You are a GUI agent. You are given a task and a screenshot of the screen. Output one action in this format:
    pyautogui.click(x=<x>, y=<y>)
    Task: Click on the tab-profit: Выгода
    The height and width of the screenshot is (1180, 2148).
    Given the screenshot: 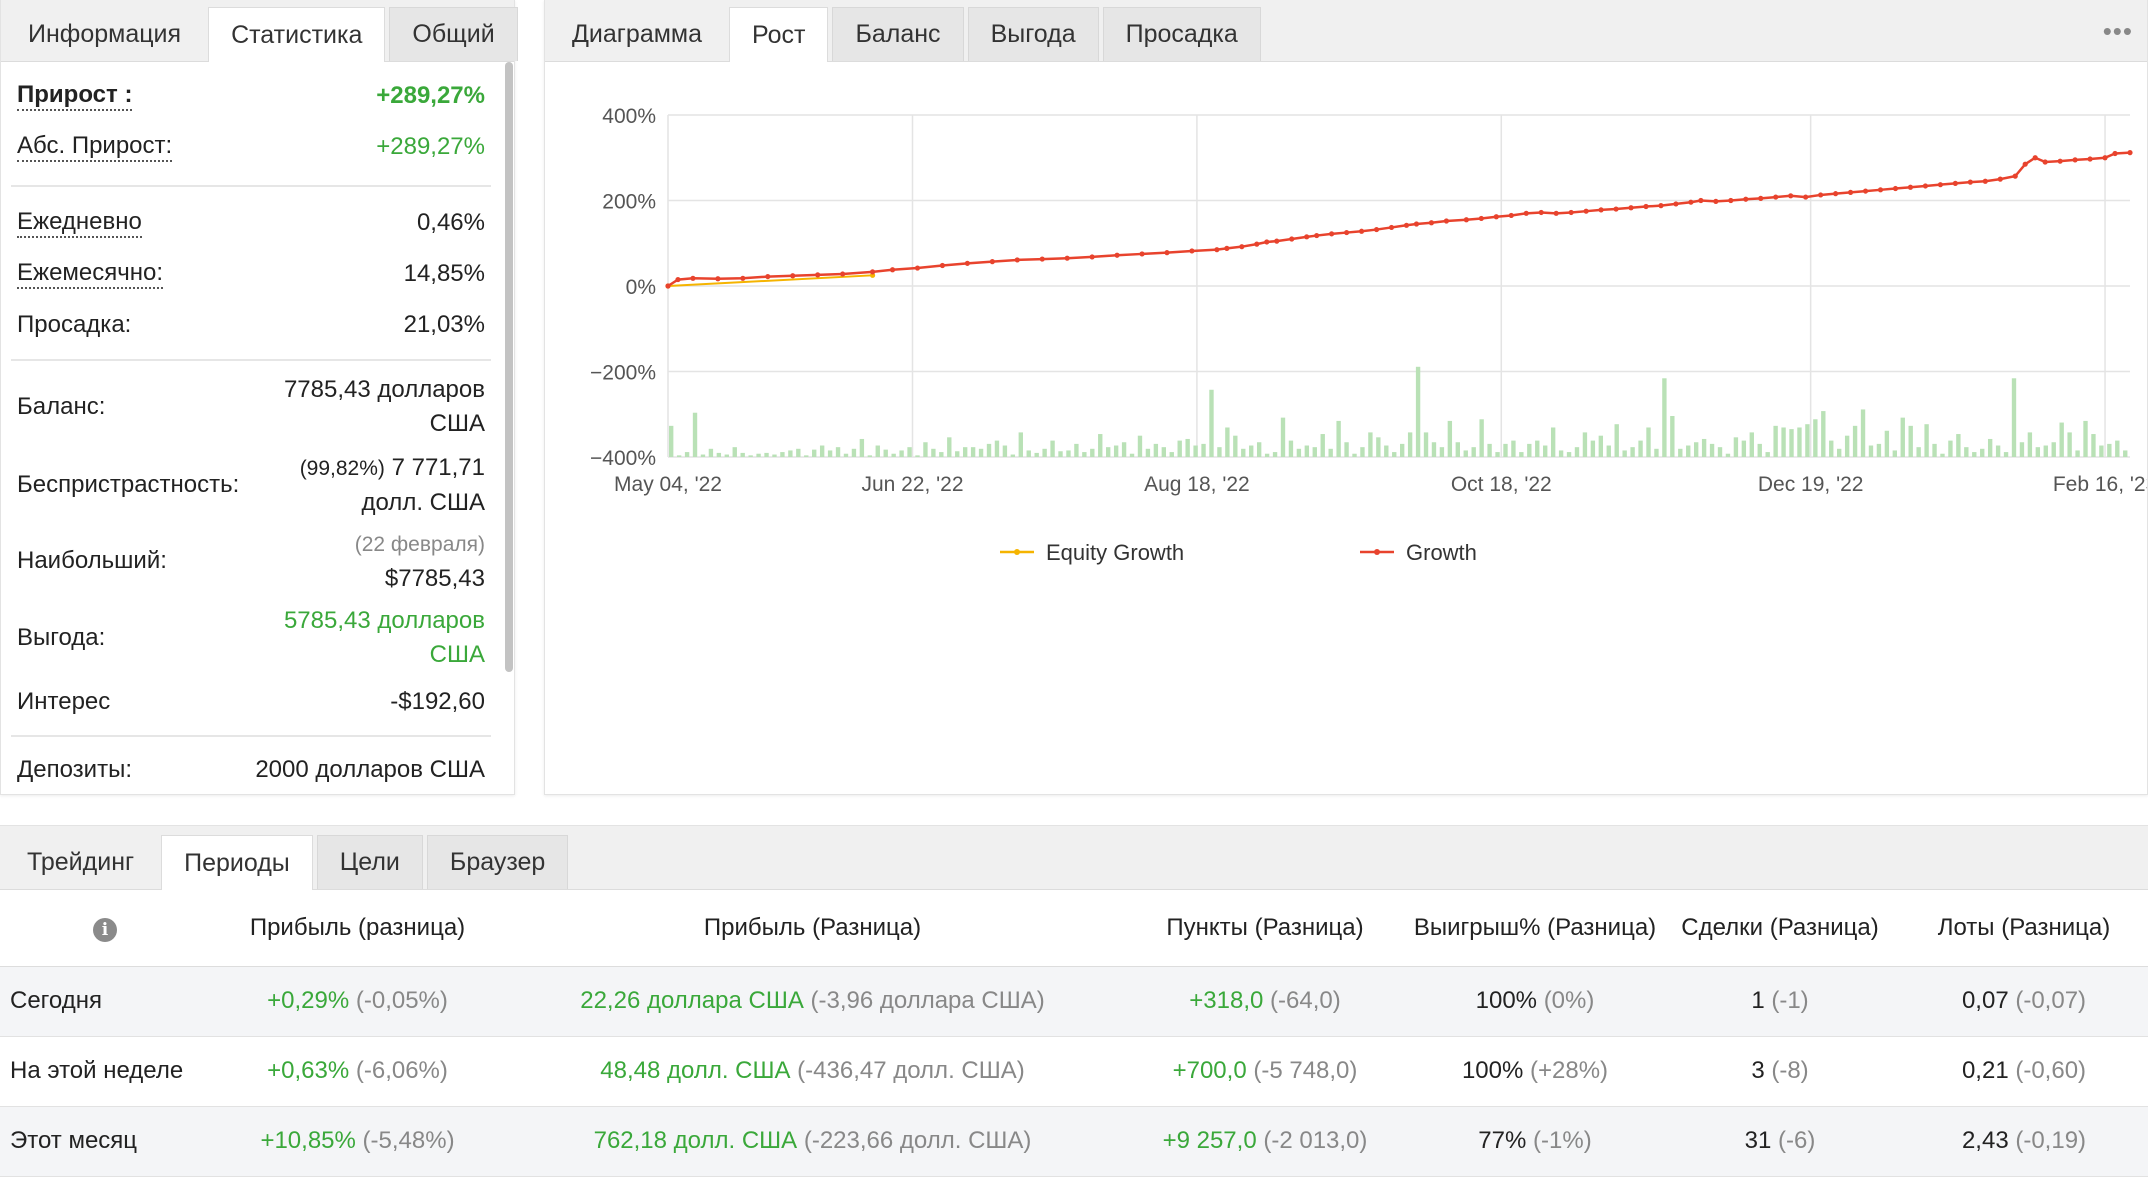 What is the action you would take?
    pyautogui.click(x=1033, y=34)
    